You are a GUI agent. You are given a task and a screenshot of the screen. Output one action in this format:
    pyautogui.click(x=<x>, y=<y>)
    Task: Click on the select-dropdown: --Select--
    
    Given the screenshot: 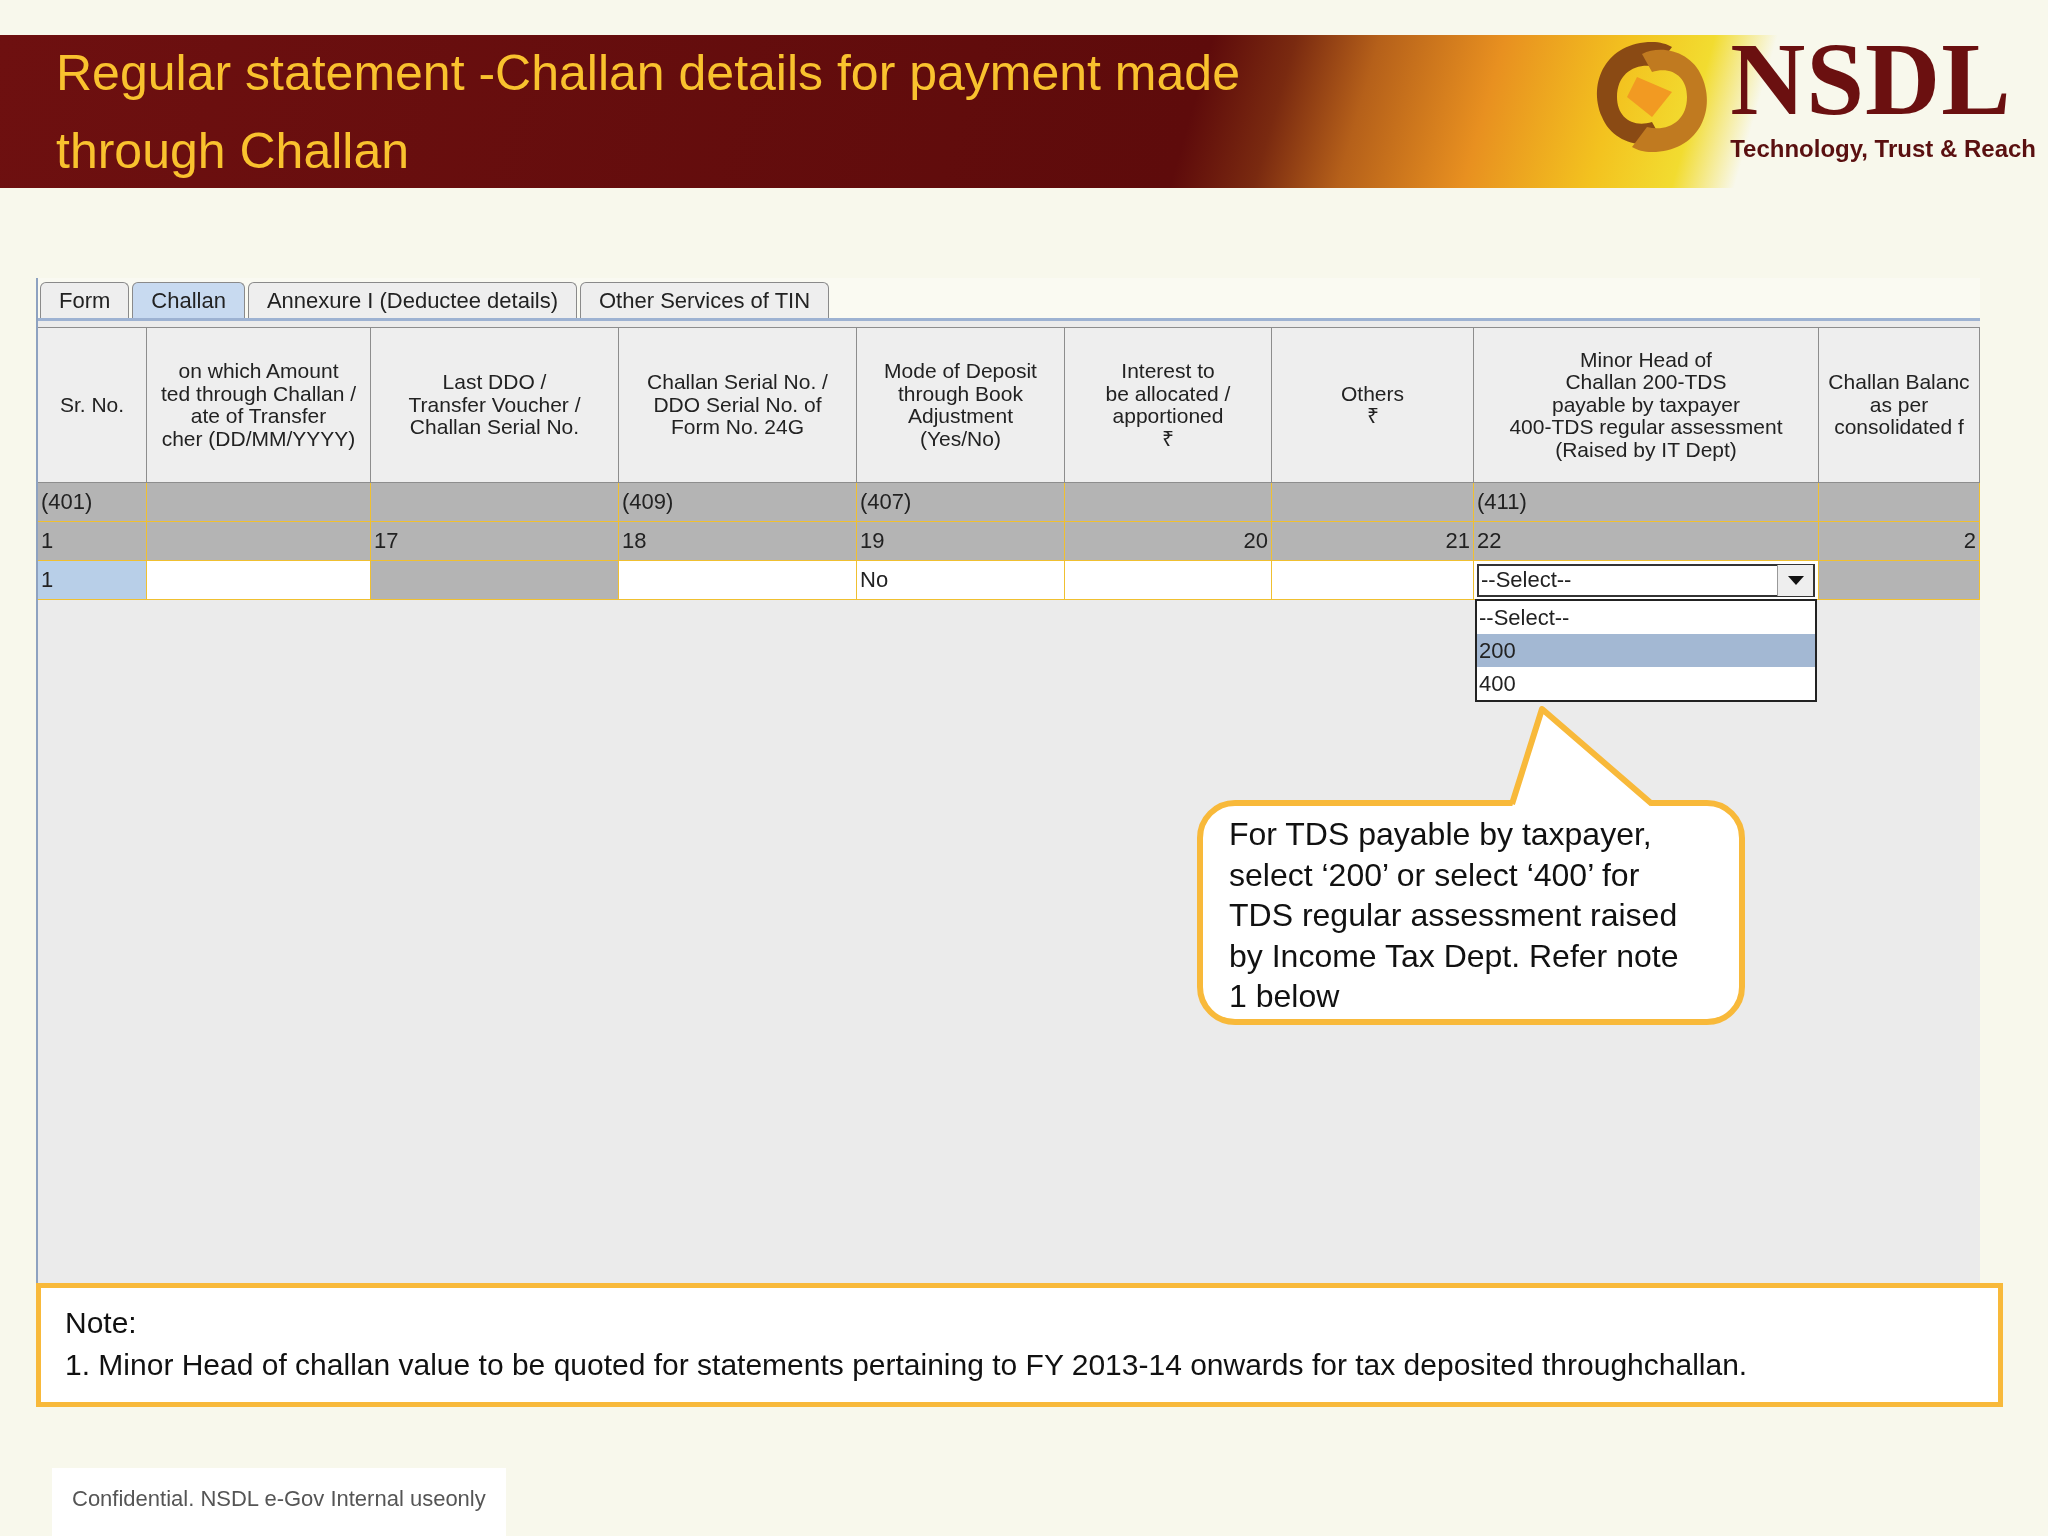 What is the action you would take?
    pyautogui.click(x=1646, y=580)
    